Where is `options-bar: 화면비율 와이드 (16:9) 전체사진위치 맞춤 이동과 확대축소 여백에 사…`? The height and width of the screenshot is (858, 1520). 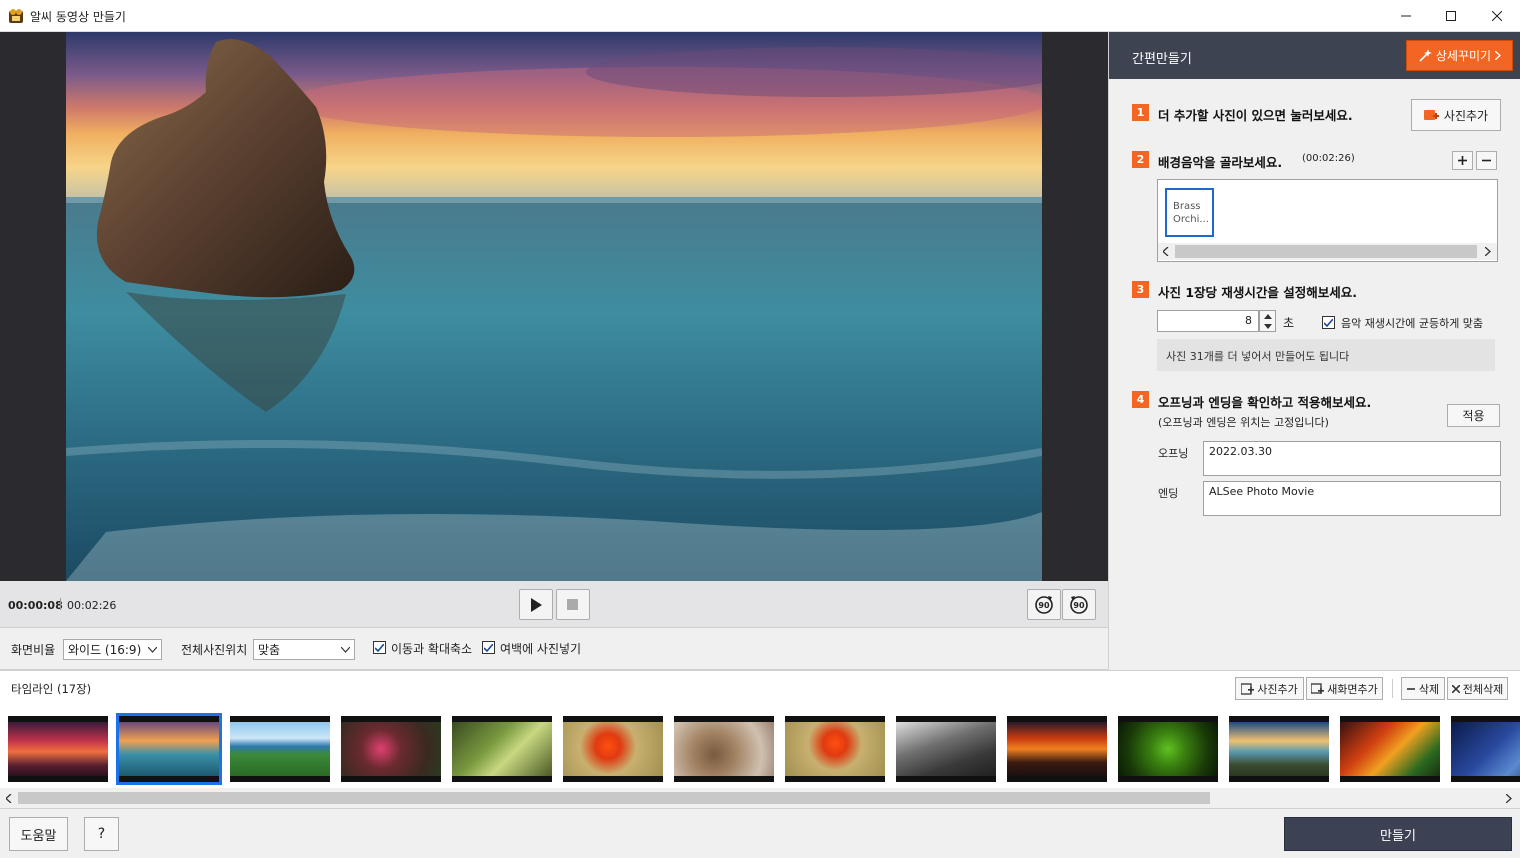 options-bar: 화면비율 와이드 (16:9) 전체사진위치 맞춤 이동과 확대축소 여백에 사… is located at coordinates (554, 649).